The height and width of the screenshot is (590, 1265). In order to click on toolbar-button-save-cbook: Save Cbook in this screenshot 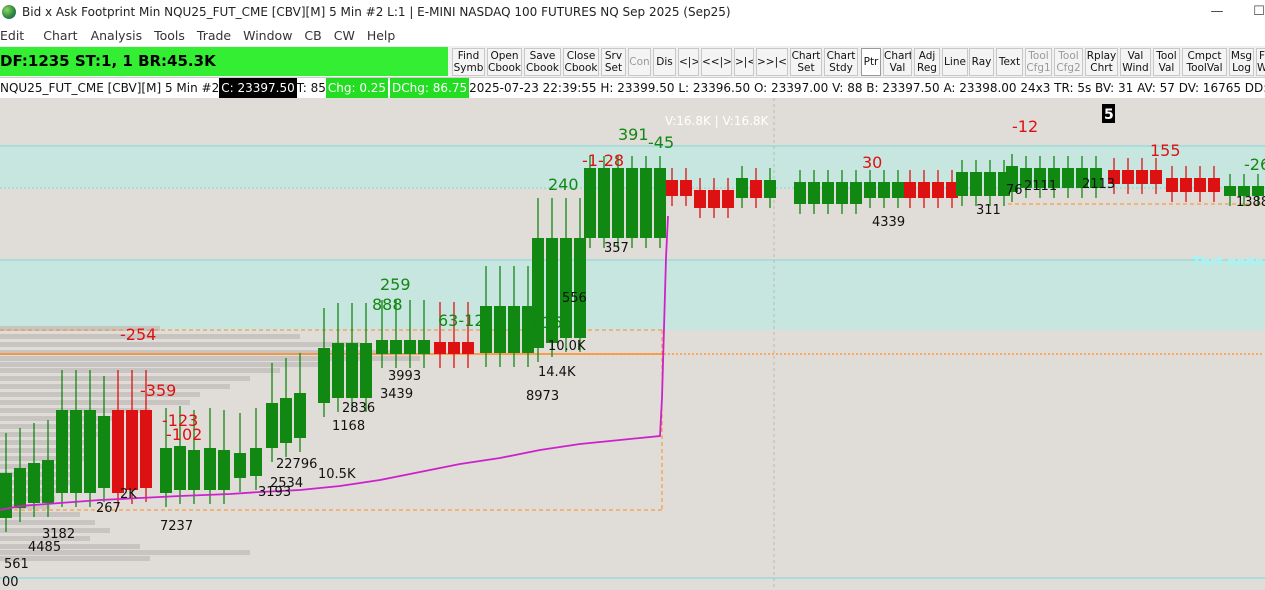, I will do `click(542, 62)`.